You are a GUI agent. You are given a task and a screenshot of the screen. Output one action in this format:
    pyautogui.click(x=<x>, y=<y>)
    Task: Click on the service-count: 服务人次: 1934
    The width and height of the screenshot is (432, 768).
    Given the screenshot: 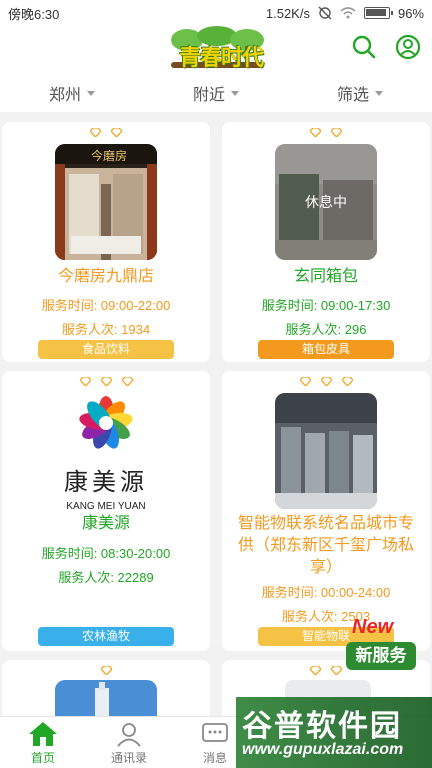 What is the action you would take?
    pyautogui.click(x=106, y=329)
    